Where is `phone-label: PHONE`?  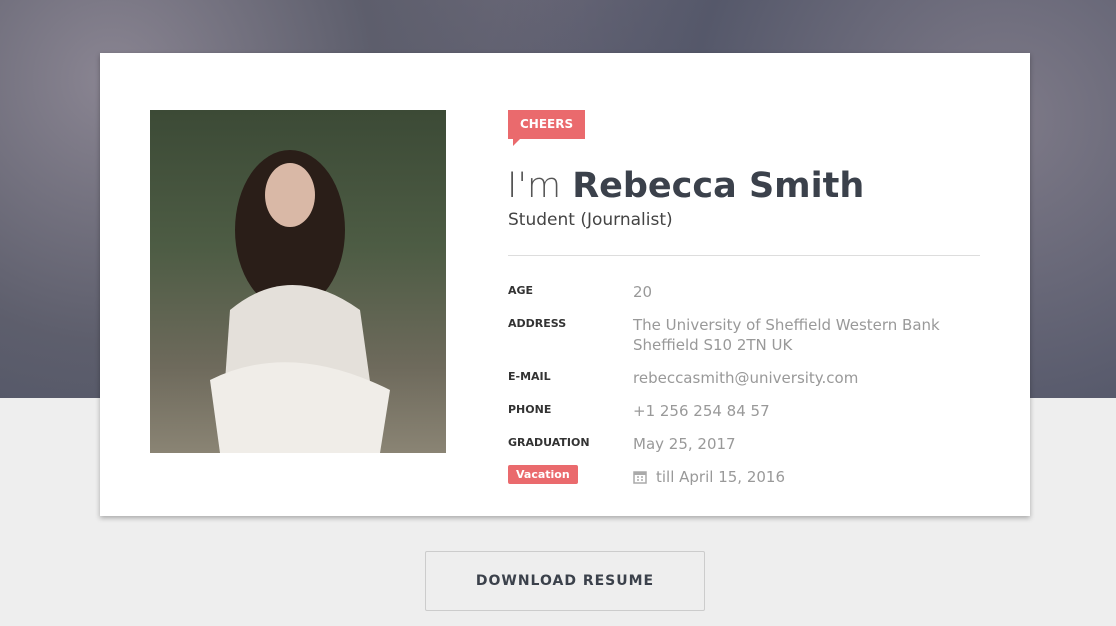 phone-label: PHONE is located at coordinates (530, 409).